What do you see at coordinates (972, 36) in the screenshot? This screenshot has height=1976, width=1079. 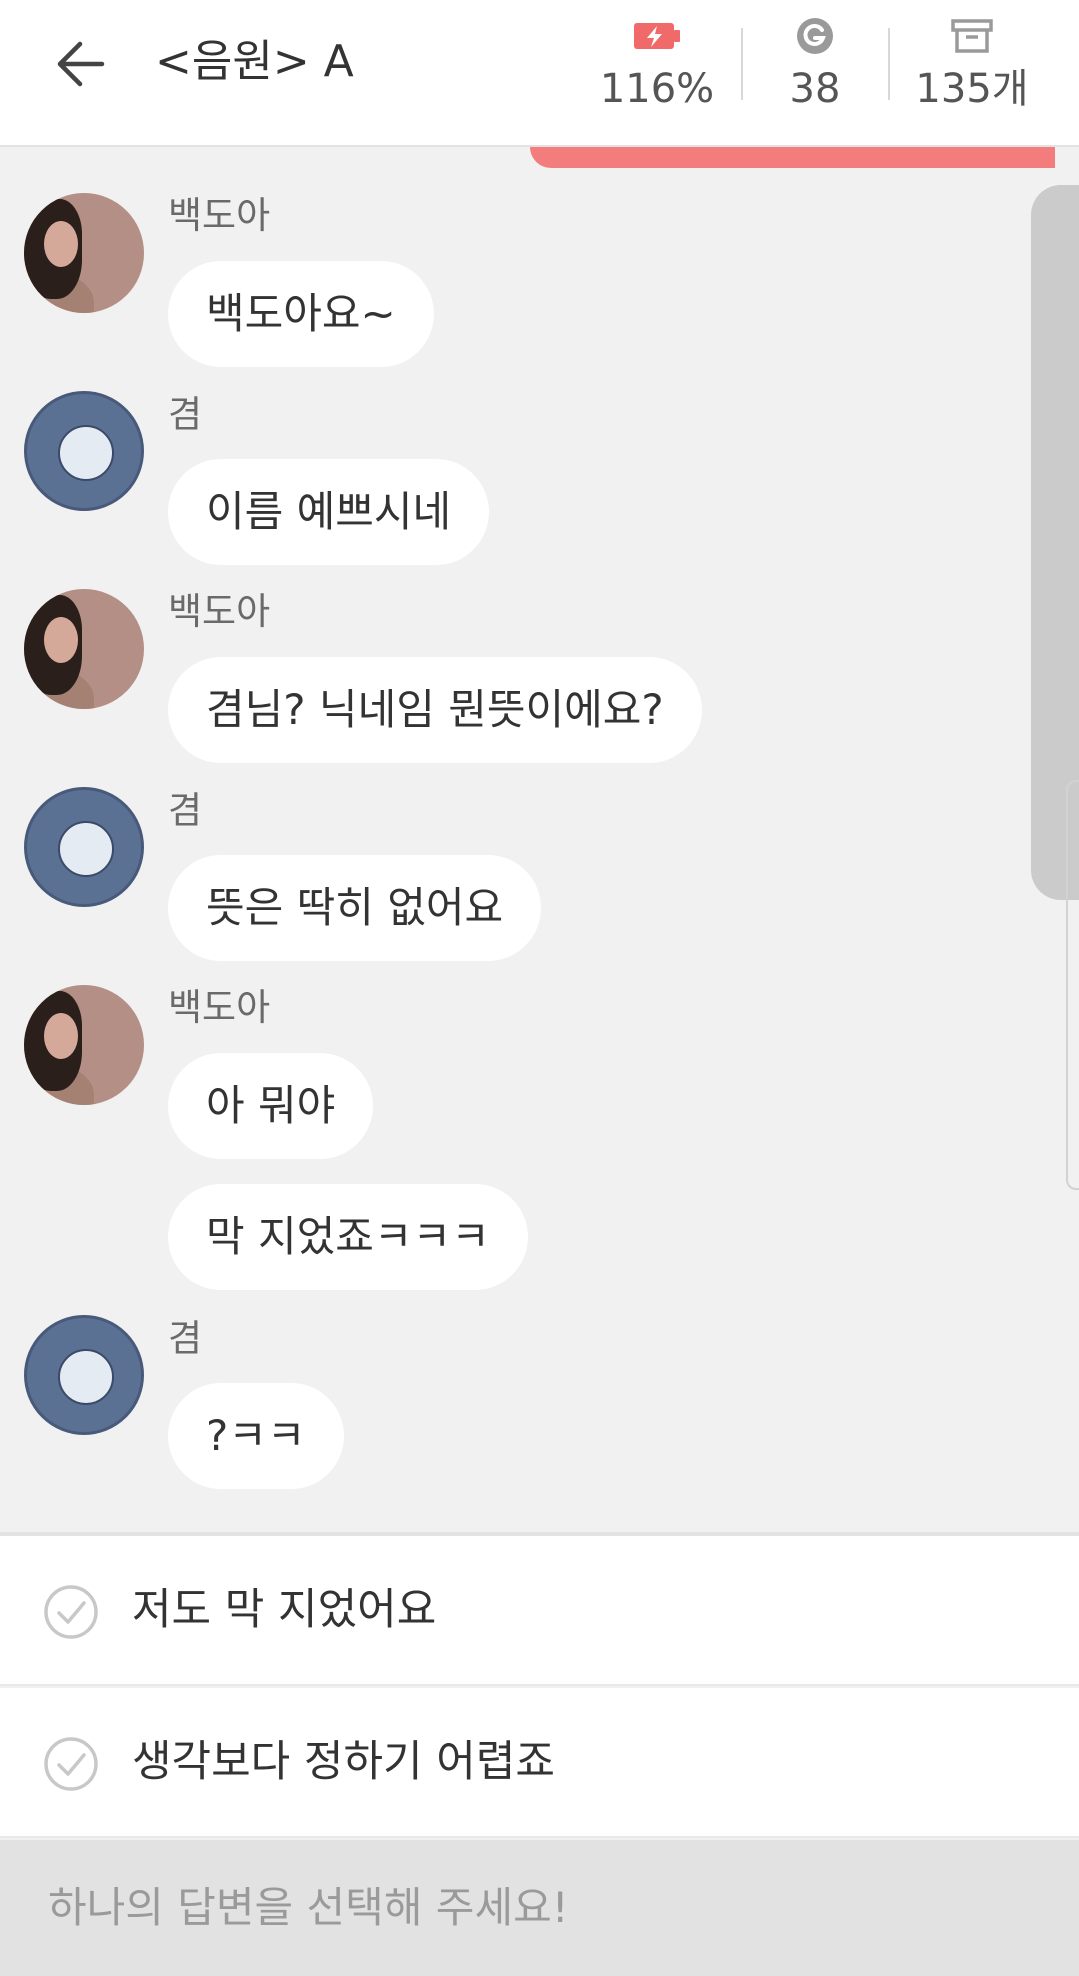 I see `archive-box-icon` at bounding box center [972, 36].